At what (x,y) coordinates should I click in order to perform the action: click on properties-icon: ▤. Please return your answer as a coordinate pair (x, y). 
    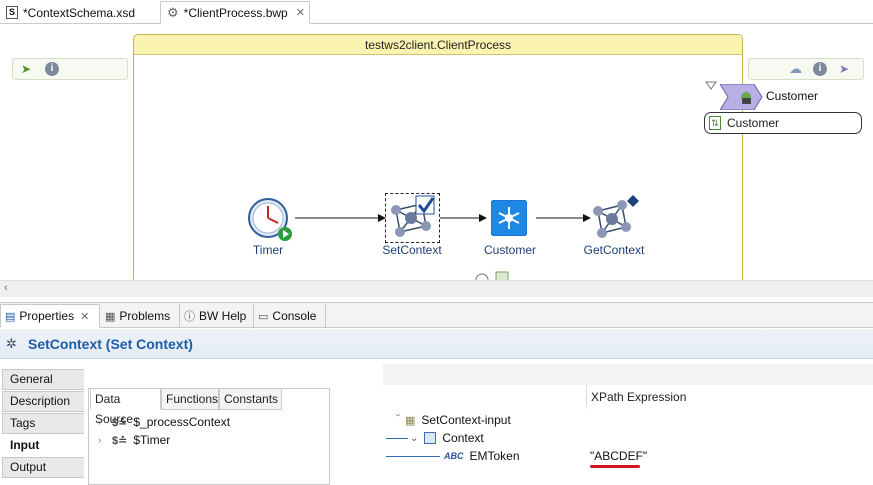
    Looking at the image, I should click on (10, 316).